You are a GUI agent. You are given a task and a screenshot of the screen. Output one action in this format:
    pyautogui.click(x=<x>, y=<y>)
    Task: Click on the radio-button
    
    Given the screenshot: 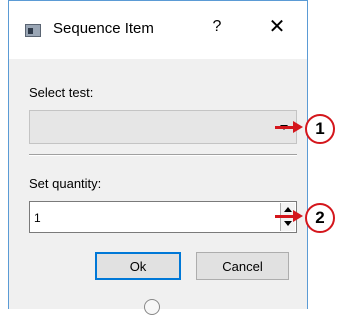 What is the action you would take?
    pyautogui.click(x=152, y=307)
    